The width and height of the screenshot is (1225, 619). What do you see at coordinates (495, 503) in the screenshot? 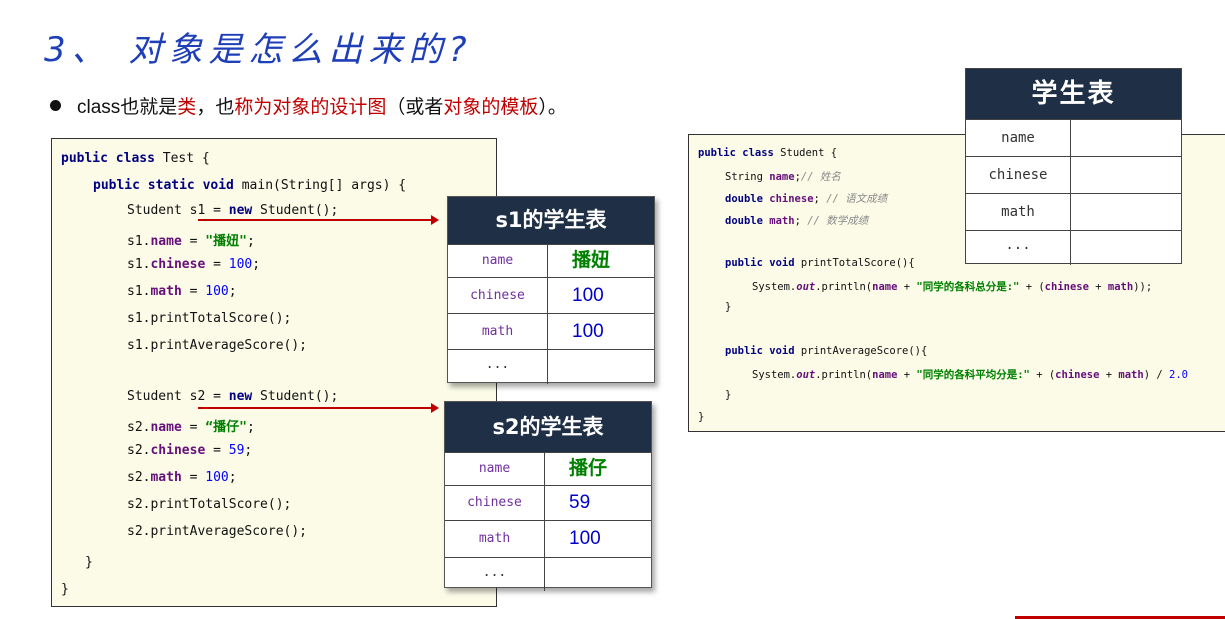
I see `table-key: chinese` at bounding box center [495, 503].